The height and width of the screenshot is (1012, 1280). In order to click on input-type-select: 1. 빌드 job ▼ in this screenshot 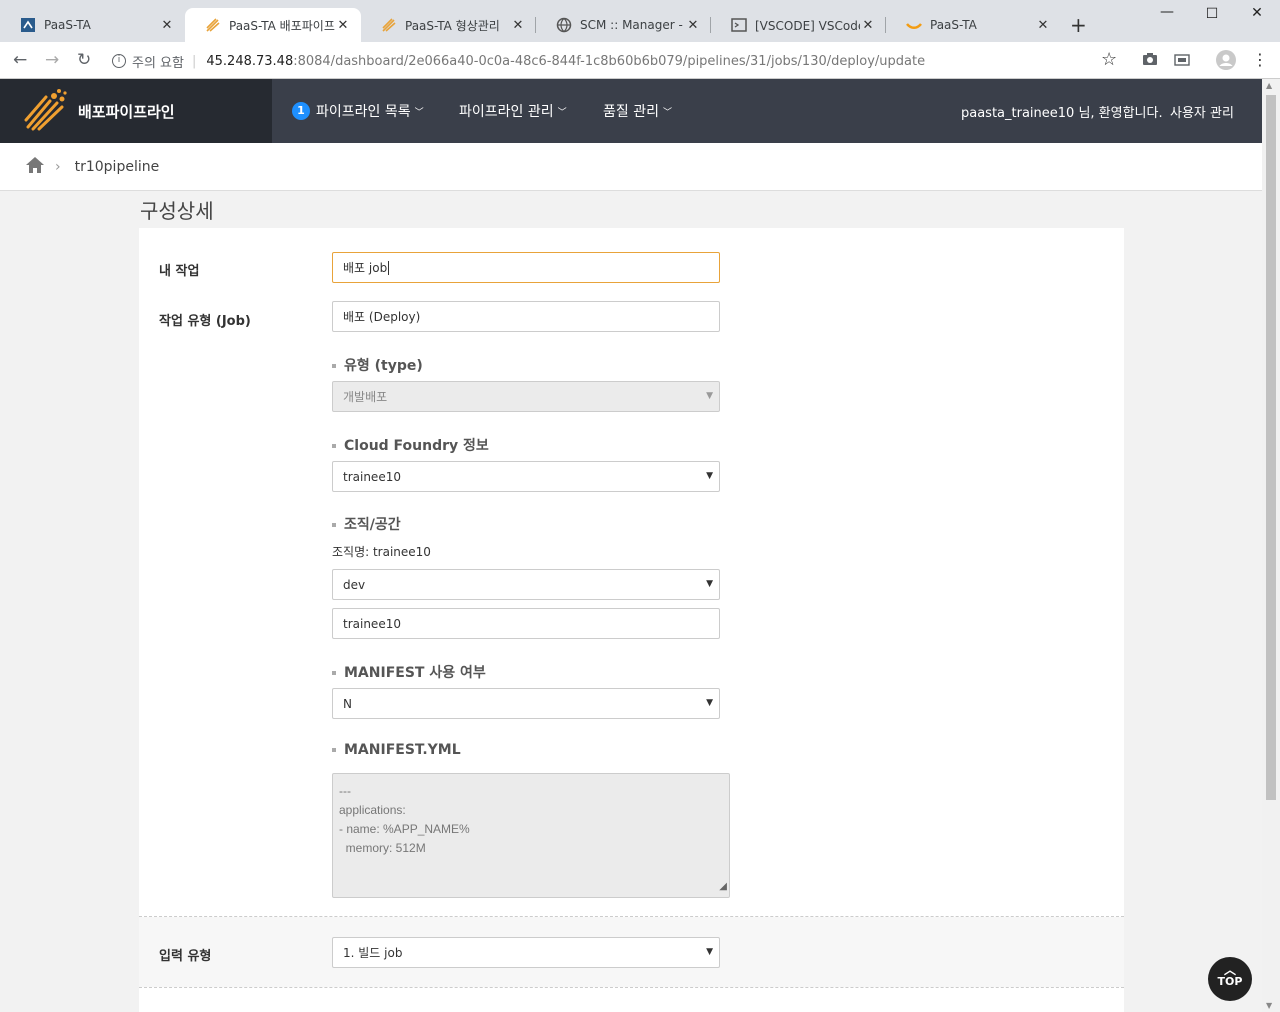, I will do `click(526, 952)`.